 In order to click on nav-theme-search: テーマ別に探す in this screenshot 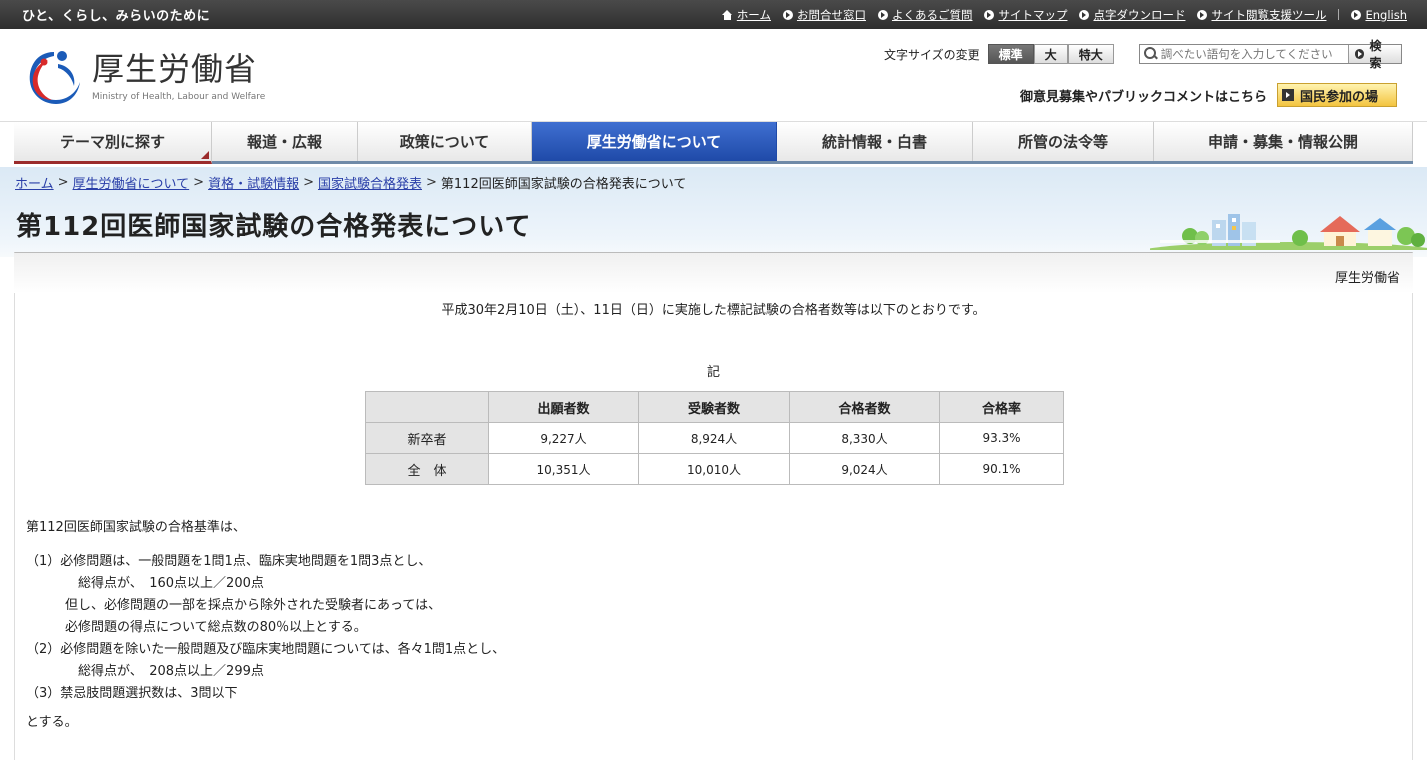, I will do `click(113, 143)`.